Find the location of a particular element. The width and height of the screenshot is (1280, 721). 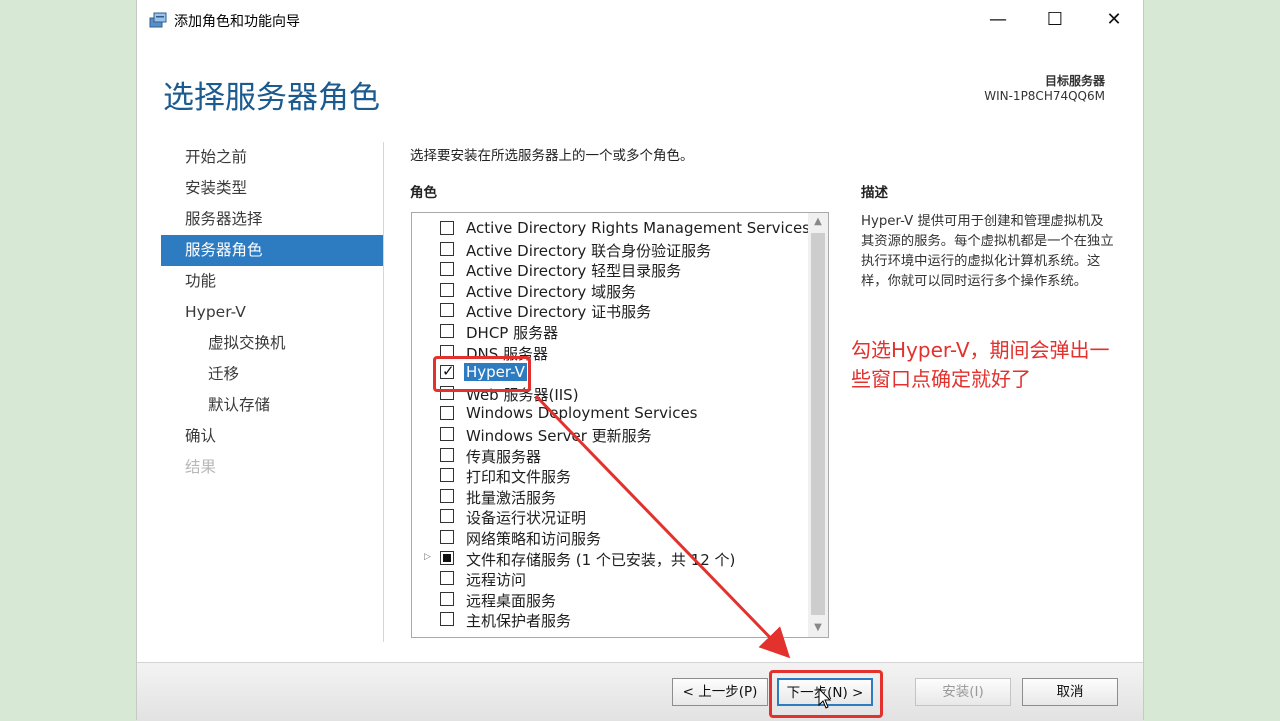

role-label: 远程访问 is located at coordinates (496, 580).